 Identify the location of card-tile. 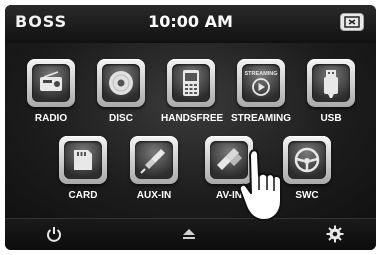
(83, 160).